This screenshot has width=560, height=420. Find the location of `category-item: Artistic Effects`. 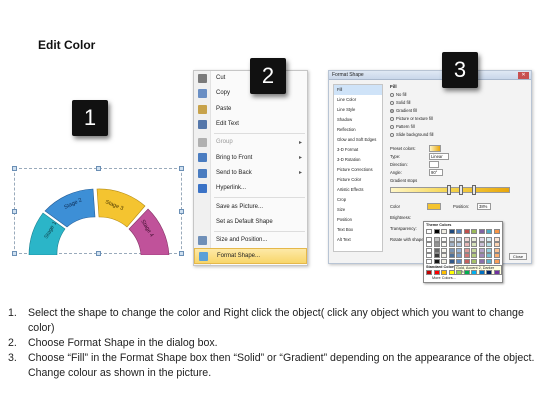

category-item: Artistic Effects is located at coordinates (358, 190).